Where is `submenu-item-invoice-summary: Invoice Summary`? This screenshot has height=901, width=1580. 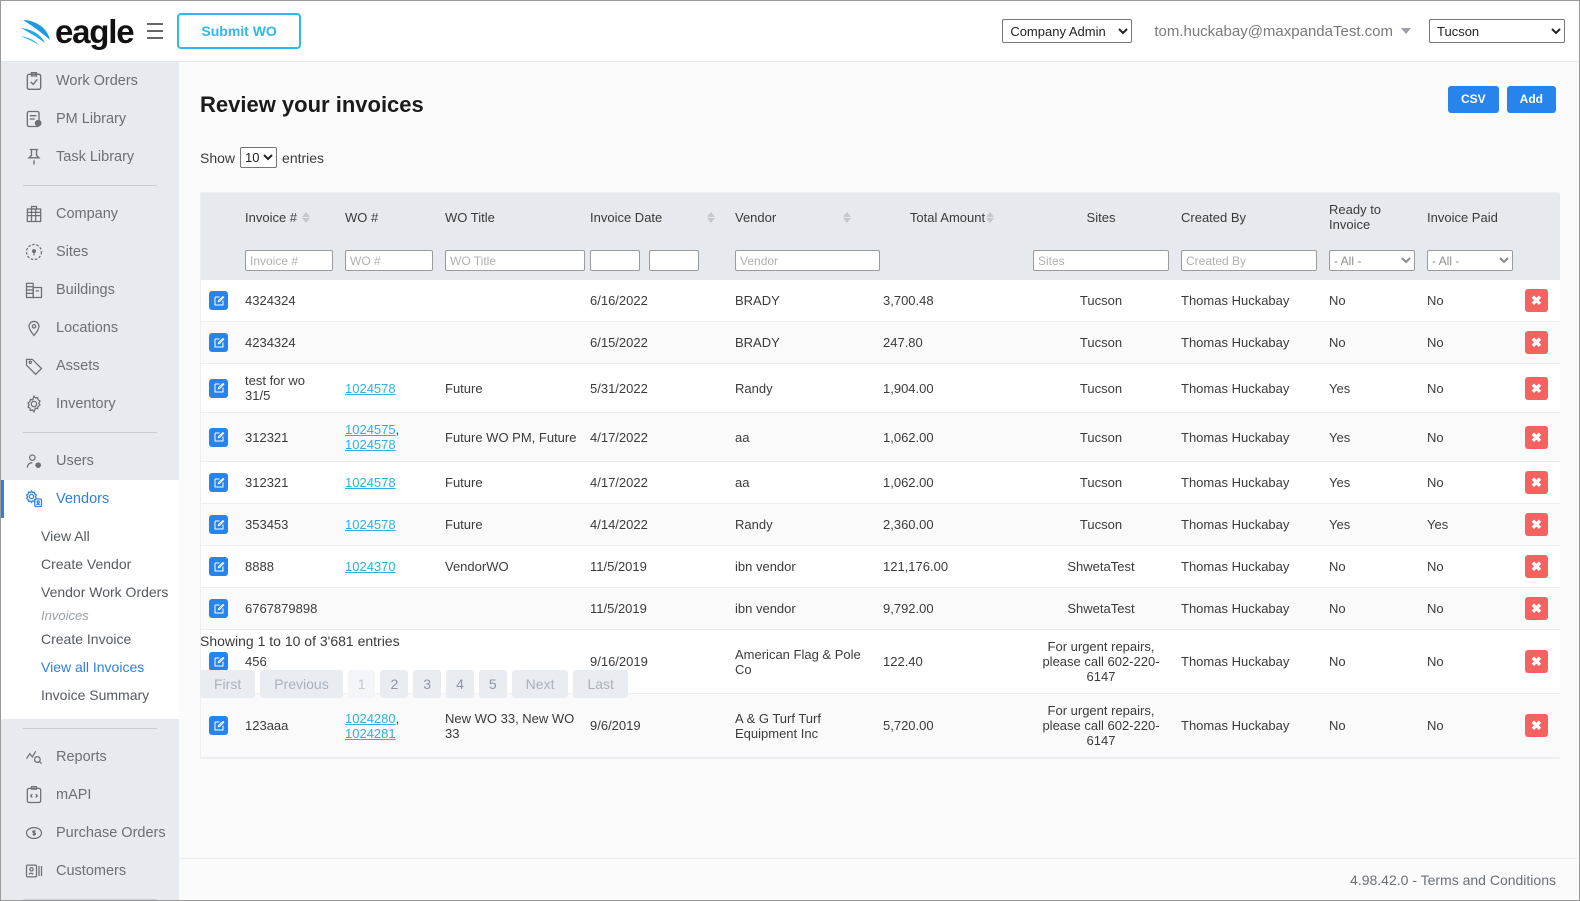 submenu-item-invoice-summary: Invoice Summary is located at coordinates (90, 695).